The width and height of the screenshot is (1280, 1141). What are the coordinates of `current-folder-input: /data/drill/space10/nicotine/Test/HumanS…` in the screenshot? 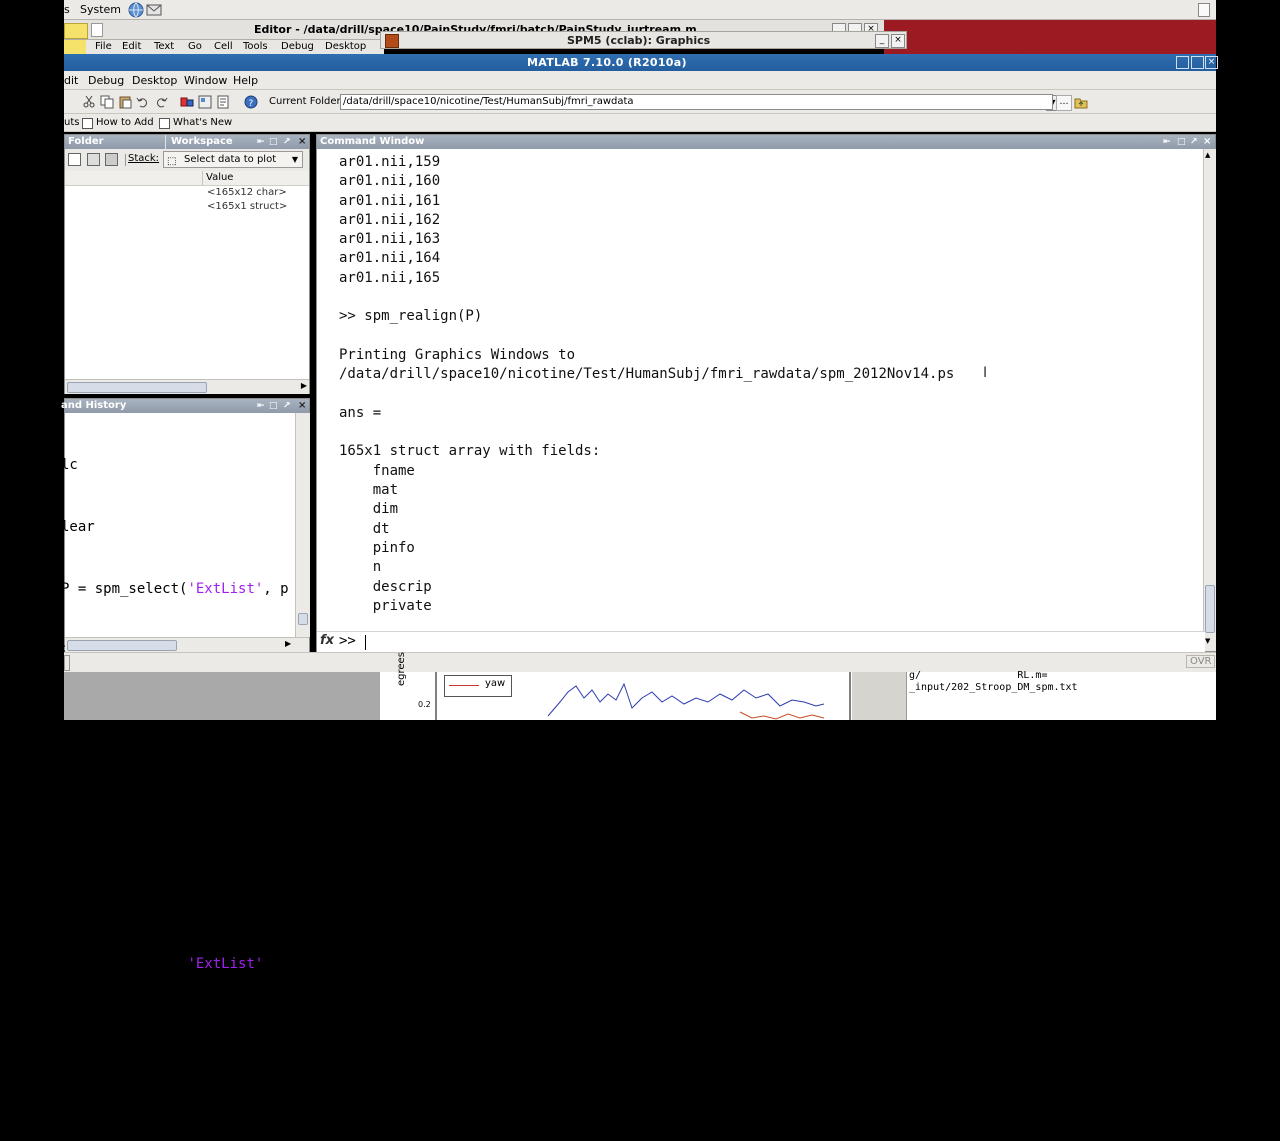 It's located at (696, 102).